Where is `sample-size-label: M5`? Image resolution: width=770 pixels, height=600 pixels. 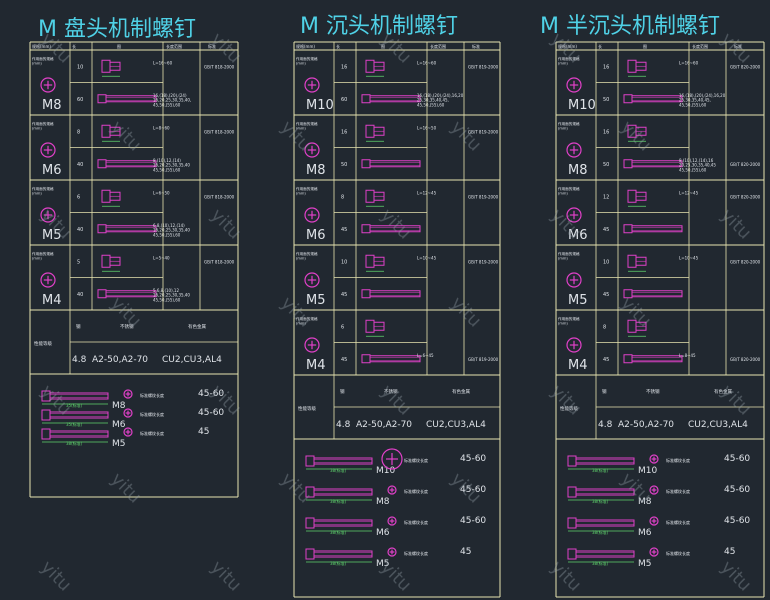
sample-size-label: M5 is located at coordinates (119, 444).